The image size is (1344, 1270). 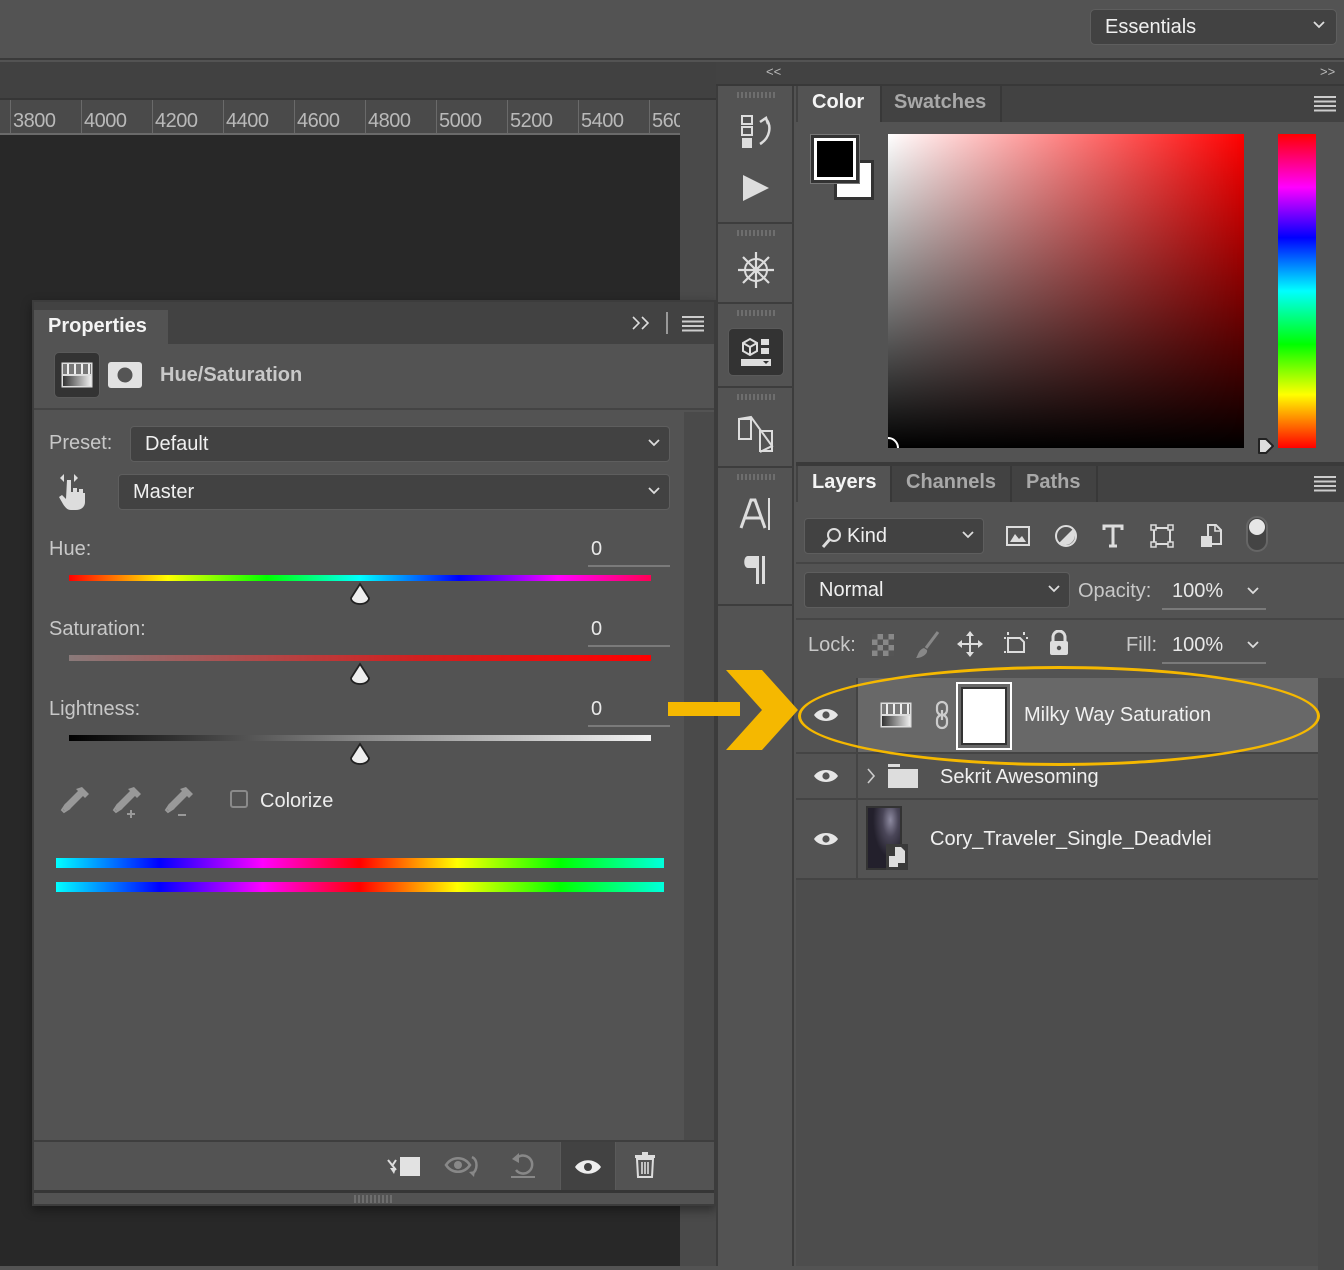 I want to click on lock-position-button, so click(x=970, y=644).